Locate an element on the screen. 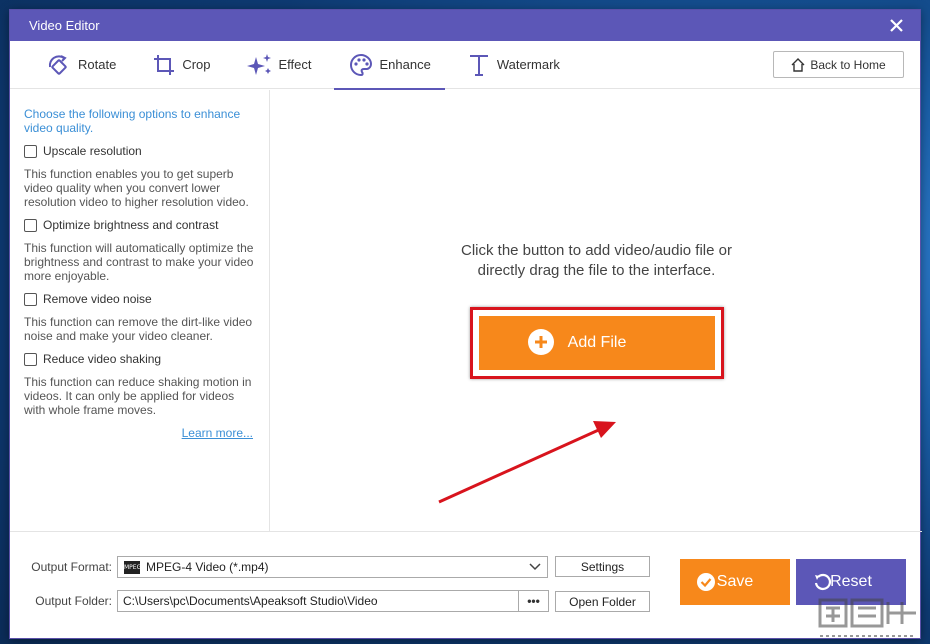  tab-watermark: Watermark is located at coordinates (513, 65).